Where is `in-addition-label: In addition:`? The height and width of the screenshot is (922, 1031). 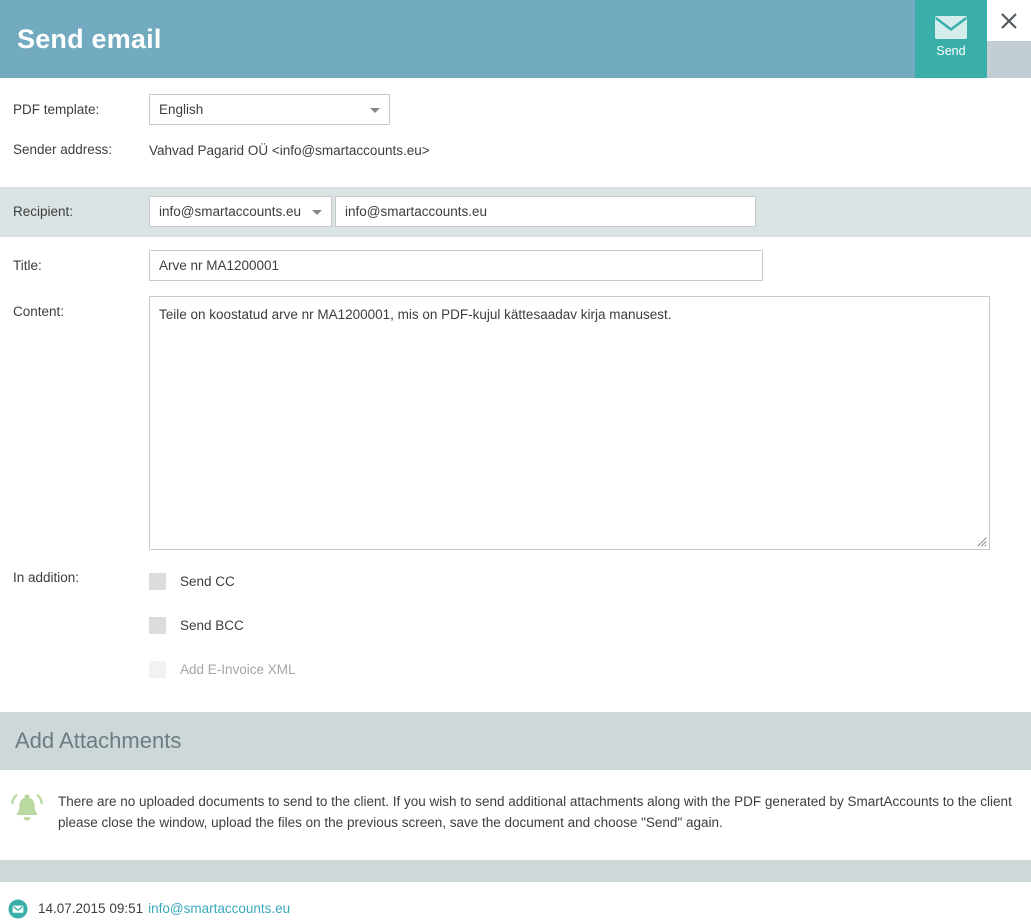 in-addition-label: In addition: is located at coordinates (46, 577).